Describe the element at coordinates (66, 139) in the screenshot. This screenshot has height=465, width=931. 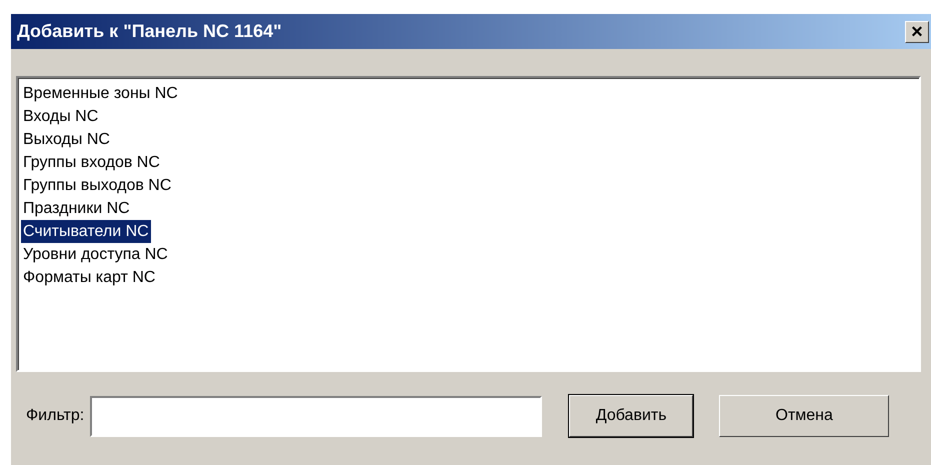
I see `list-item: Выходы NC` at that location.